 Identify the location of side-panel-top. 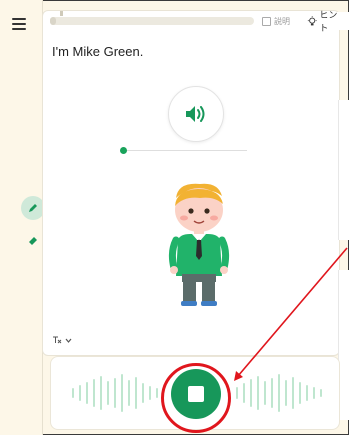
(343, 170).